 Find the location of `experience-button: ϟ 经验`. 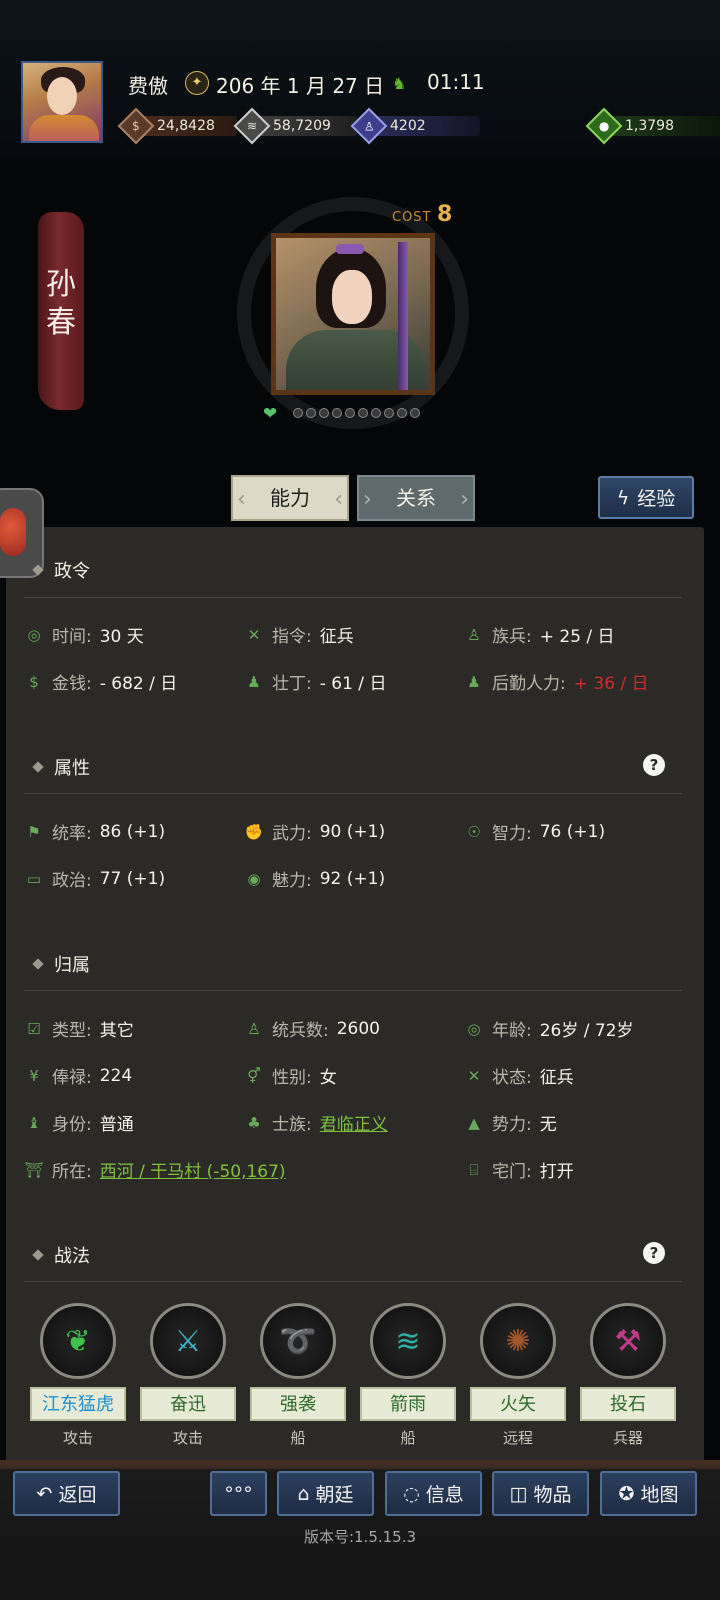

experience-button: ϟ 经验 is located at coordinates (646, 497).